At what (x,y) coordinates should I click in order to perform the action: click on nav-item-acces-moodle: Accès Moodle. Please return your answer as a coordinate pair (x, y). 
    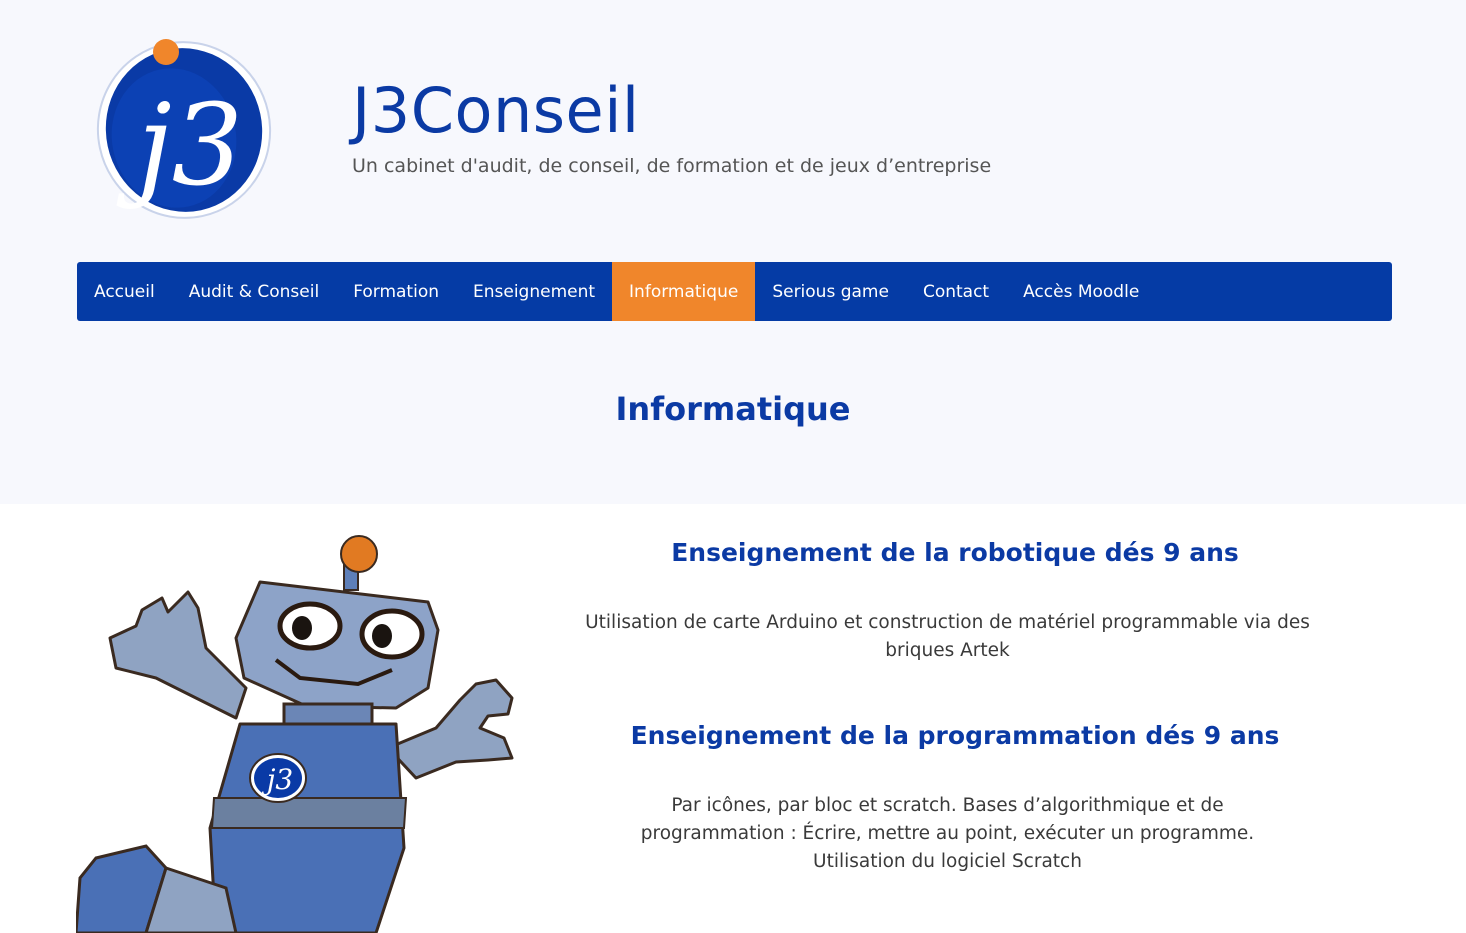
    Looking at the image, I should click on (1081, 291).